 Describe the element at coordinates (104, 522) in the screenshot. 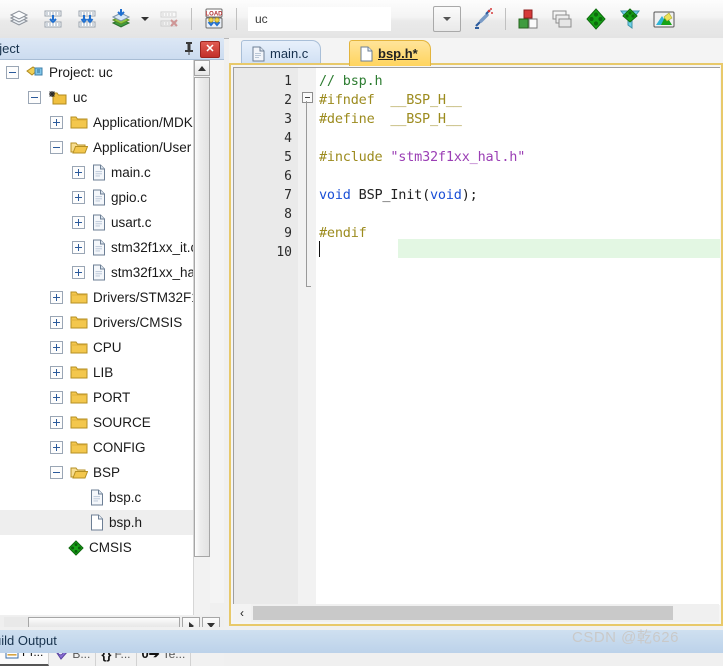

I see `tree-item-bsp-h: bsp.h` at that location.